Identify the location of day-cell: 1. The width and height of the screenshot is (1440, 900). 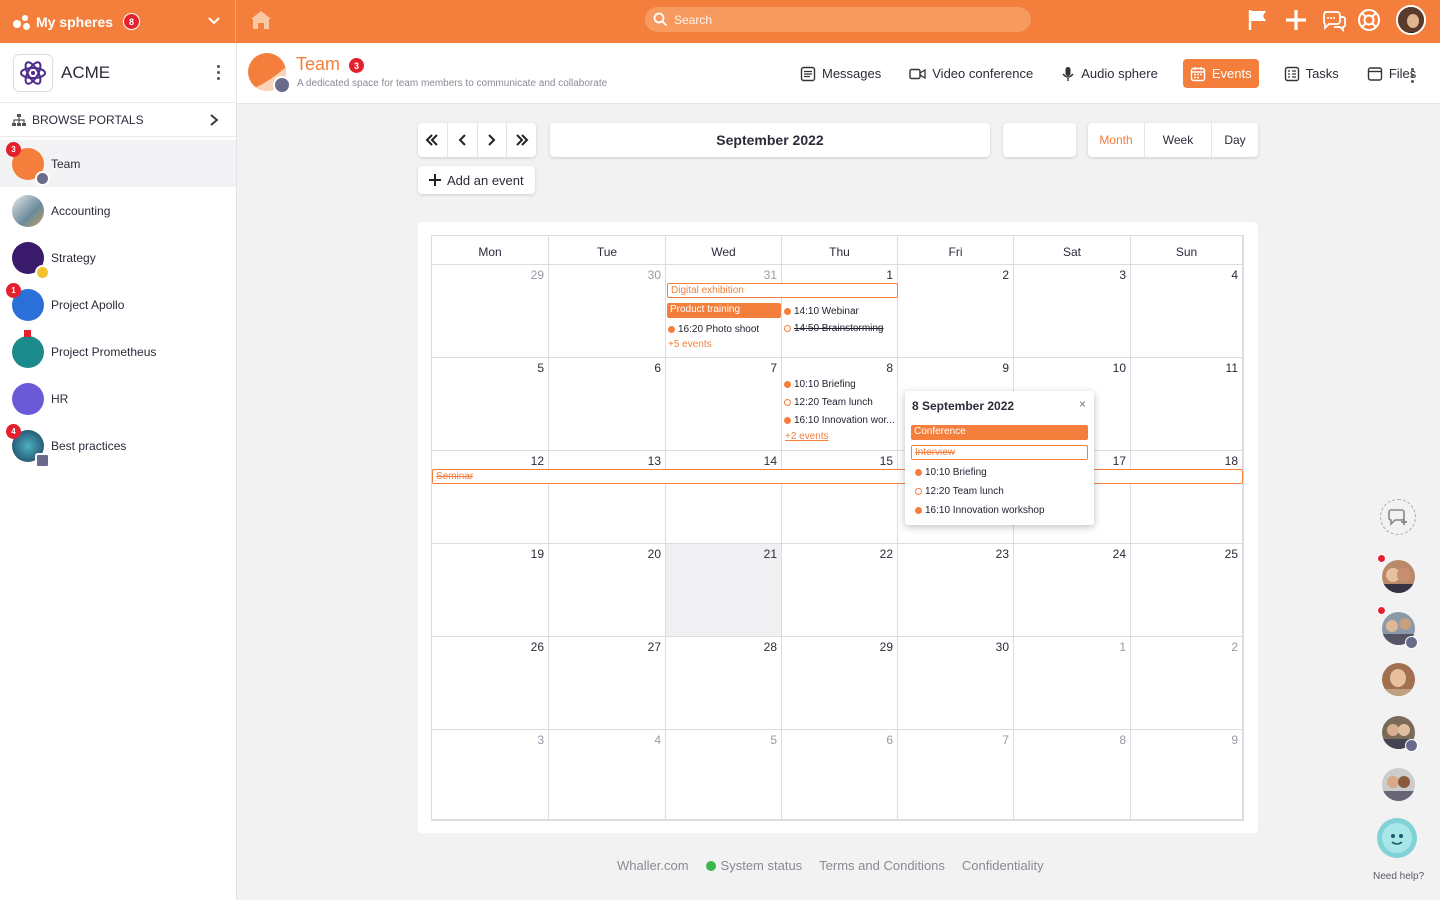
(1072, 683).